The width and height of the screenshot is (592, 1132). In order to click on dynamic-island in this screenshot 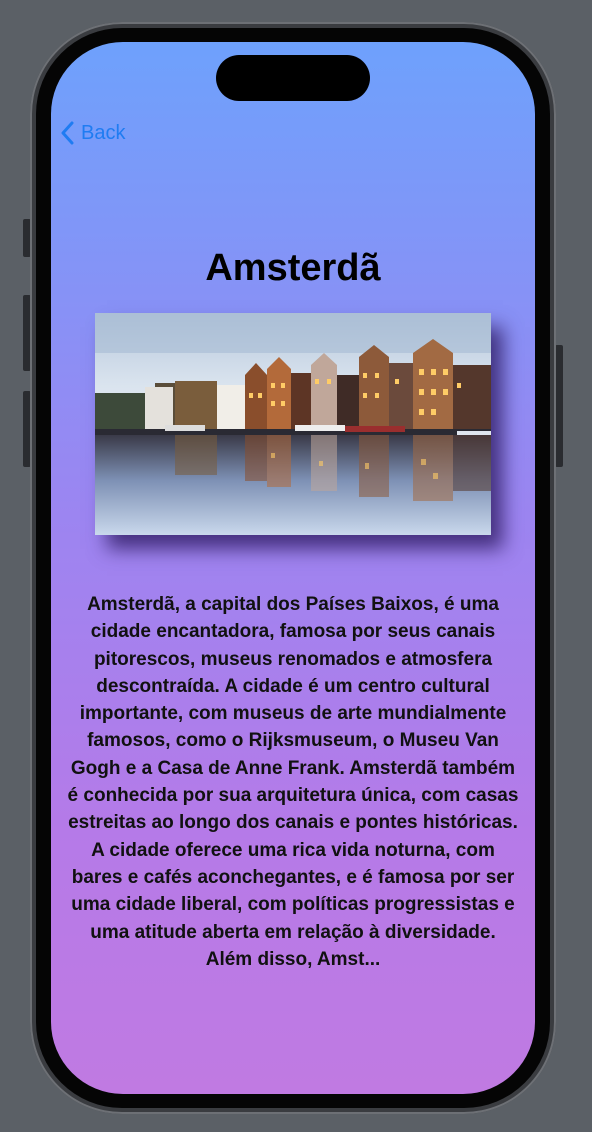, I will do `click(293, 78)`.